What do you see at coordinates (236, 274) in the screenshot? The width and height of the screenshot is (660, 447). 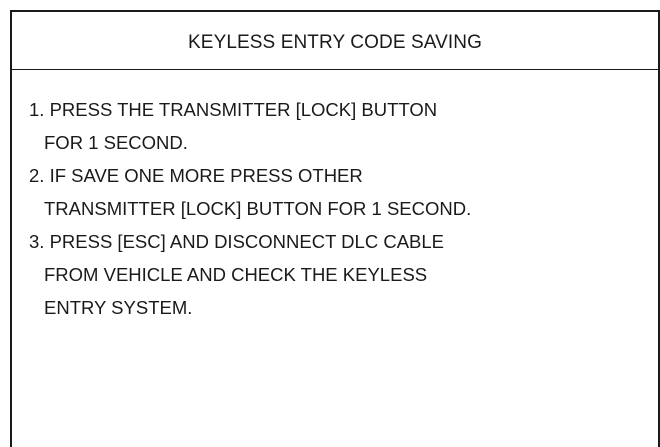 I see `step-3-line-2: FROM VEHICLE AND CHECK THE KEYLESS` at bounding box center [236, 274].